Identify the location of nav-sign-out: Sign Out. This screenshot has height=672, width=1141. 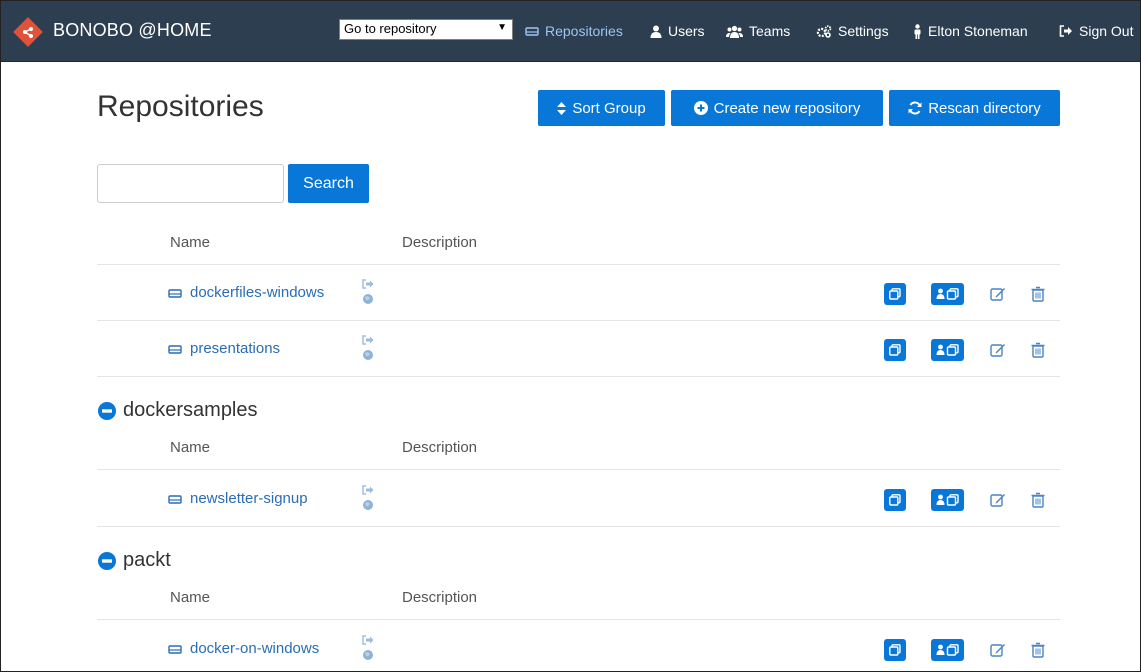
(1096, 31).